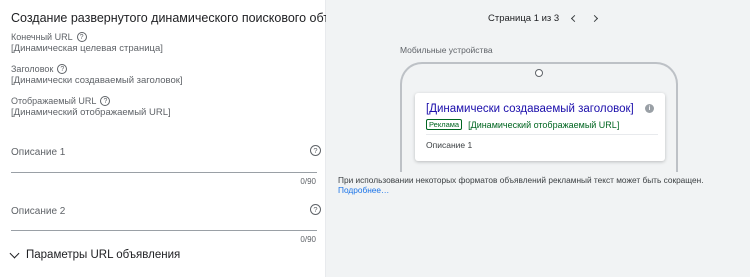 Image resolution: width=750 pixels, height=277 pixels. What do you see at coordinates (649, 108) in the screenshot?
I see `info-icon: i` at bounding box center [649, 108].